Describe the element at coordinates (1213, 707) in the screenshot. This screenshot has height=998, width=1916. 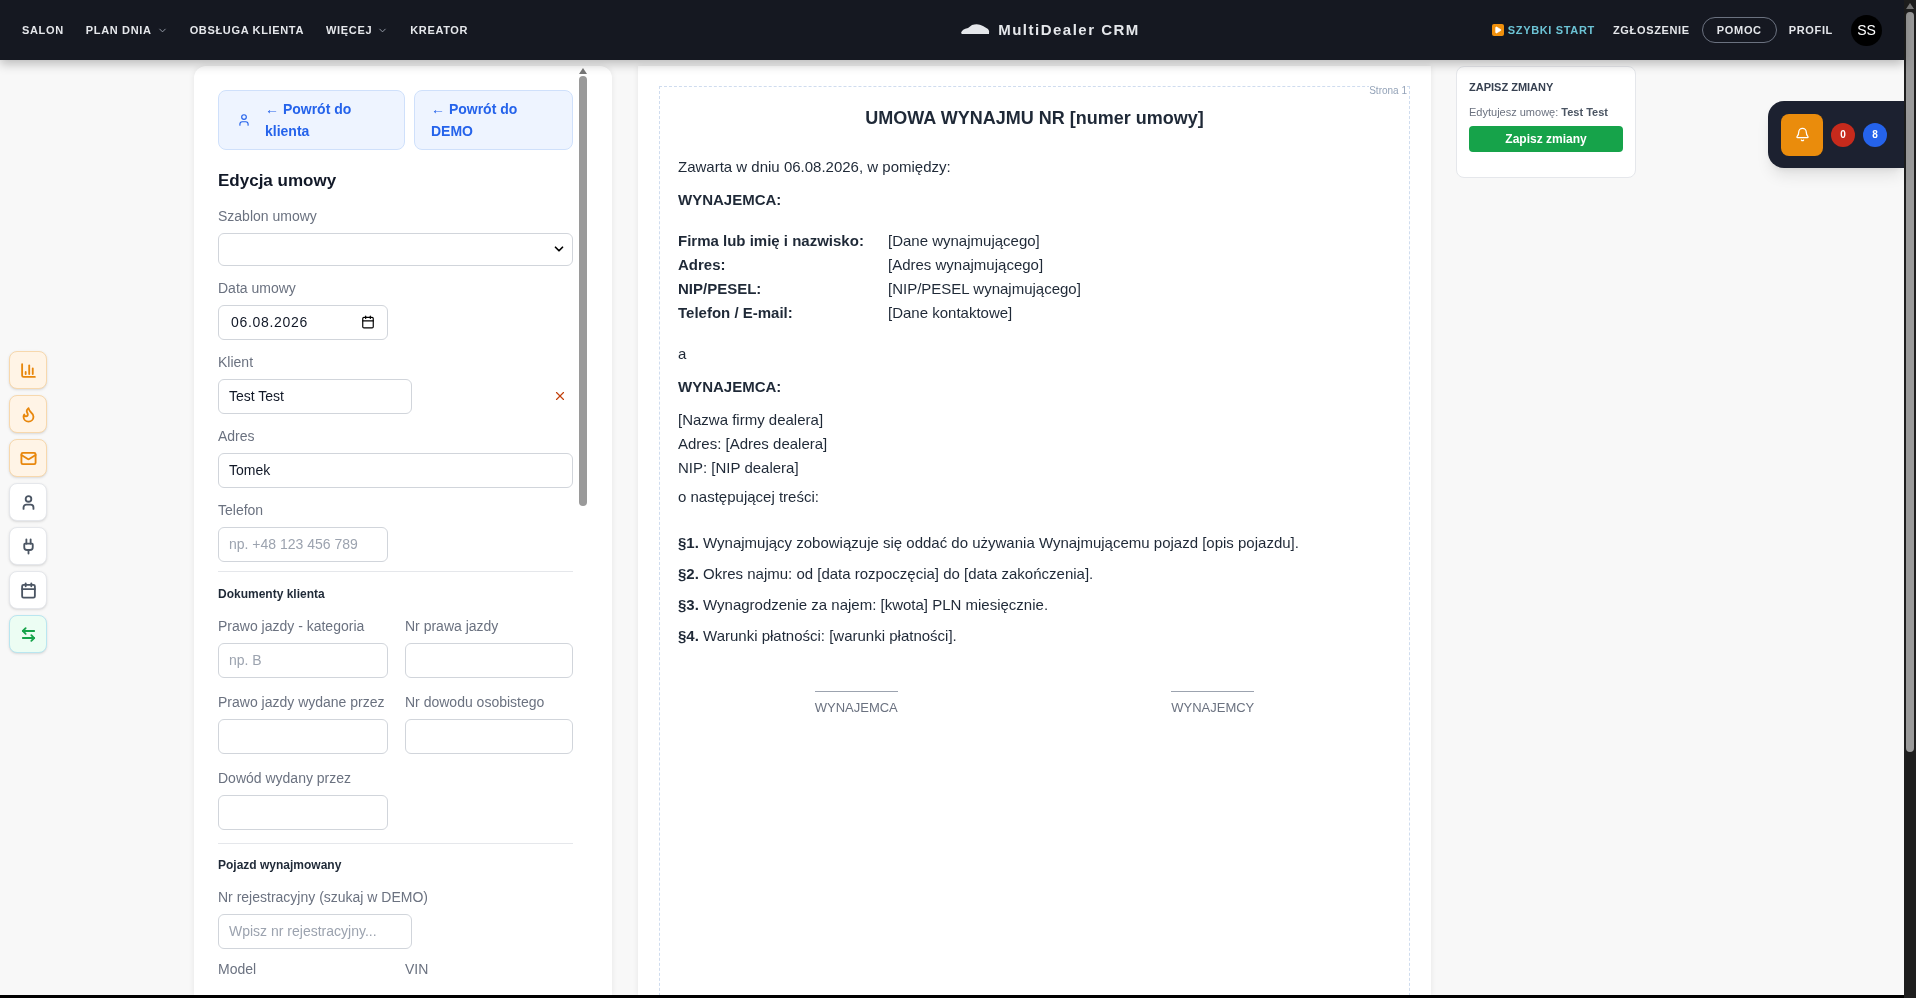
I see `signature-label: WYNAJEMCY` at that location.